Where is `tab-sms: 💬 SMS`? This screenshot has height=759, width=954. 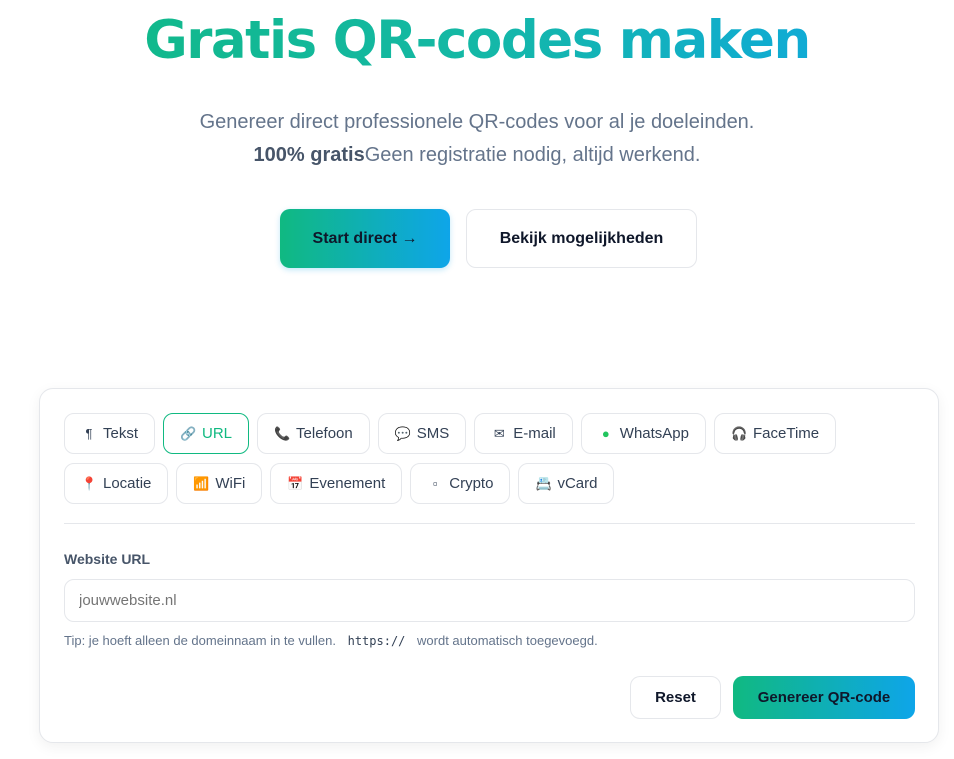 tab-sms: 💬 SMS is located at coordinates (422, 433).